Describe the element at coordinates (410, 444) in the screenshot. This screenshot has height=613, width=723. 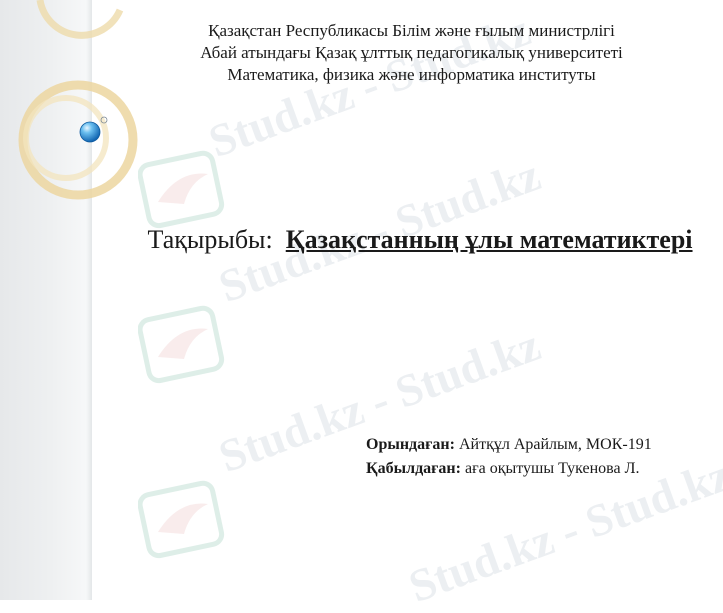
I see `performer-label: Орындаған:` at that location.